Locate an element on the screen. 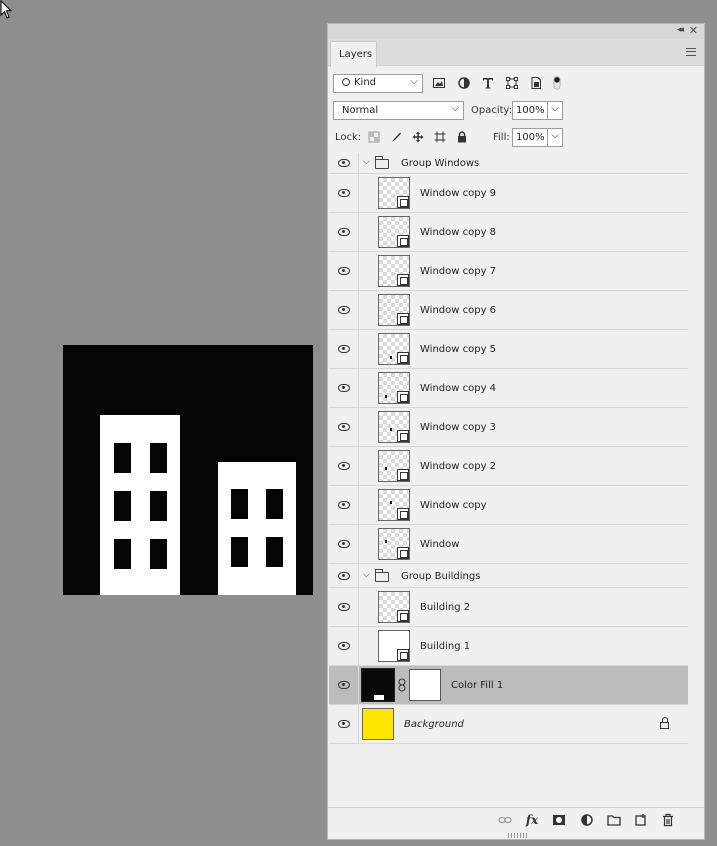 The image size is (717, 846). lock-label: Lock: is located at coordinates (348, 137).